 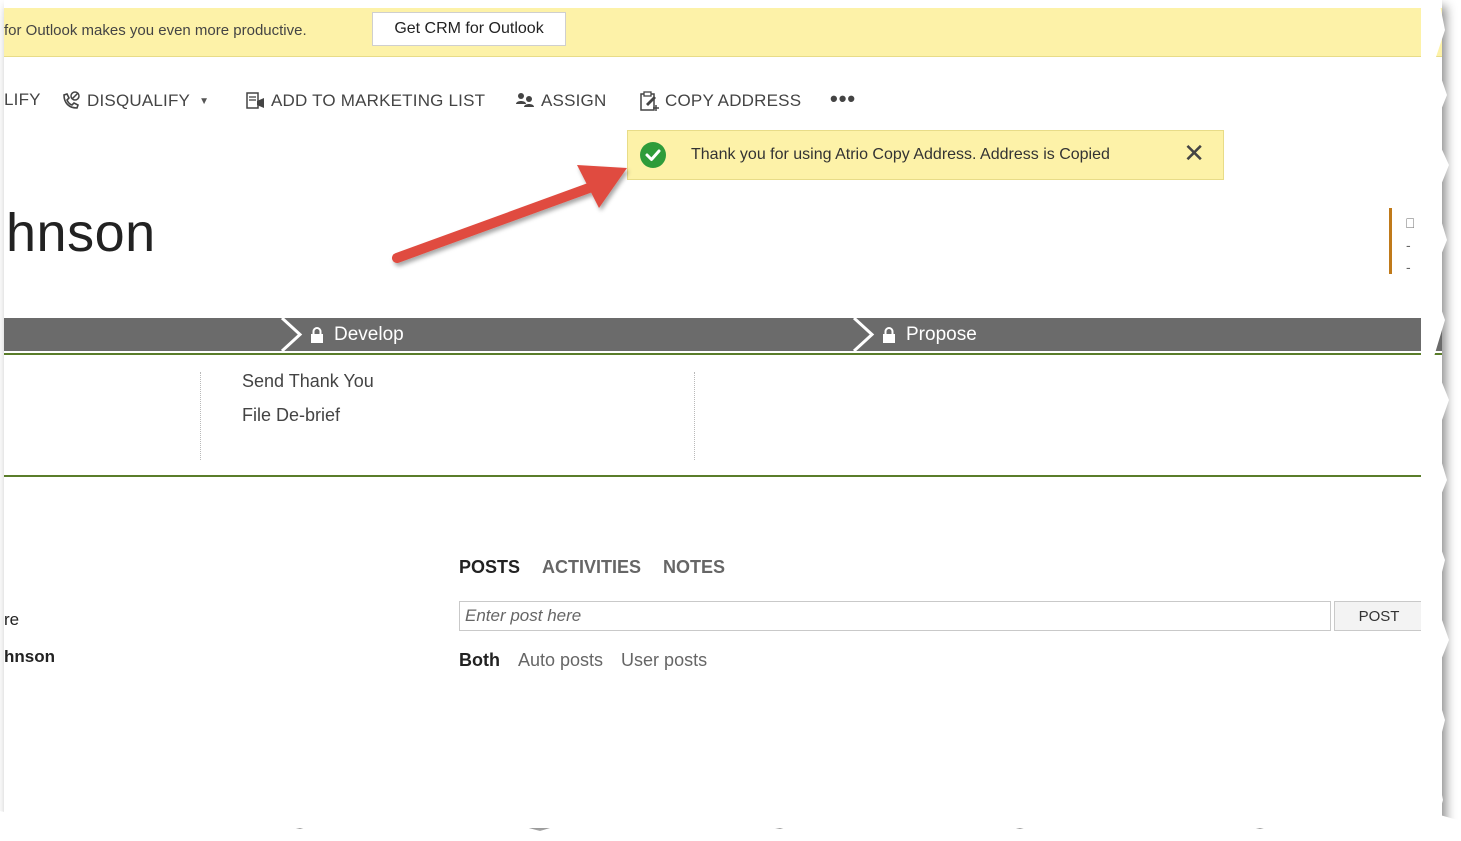 What do you see at coordinates (723, 354) in the screenshot?
I see `process-top-line` at bounding box center [723, 354].